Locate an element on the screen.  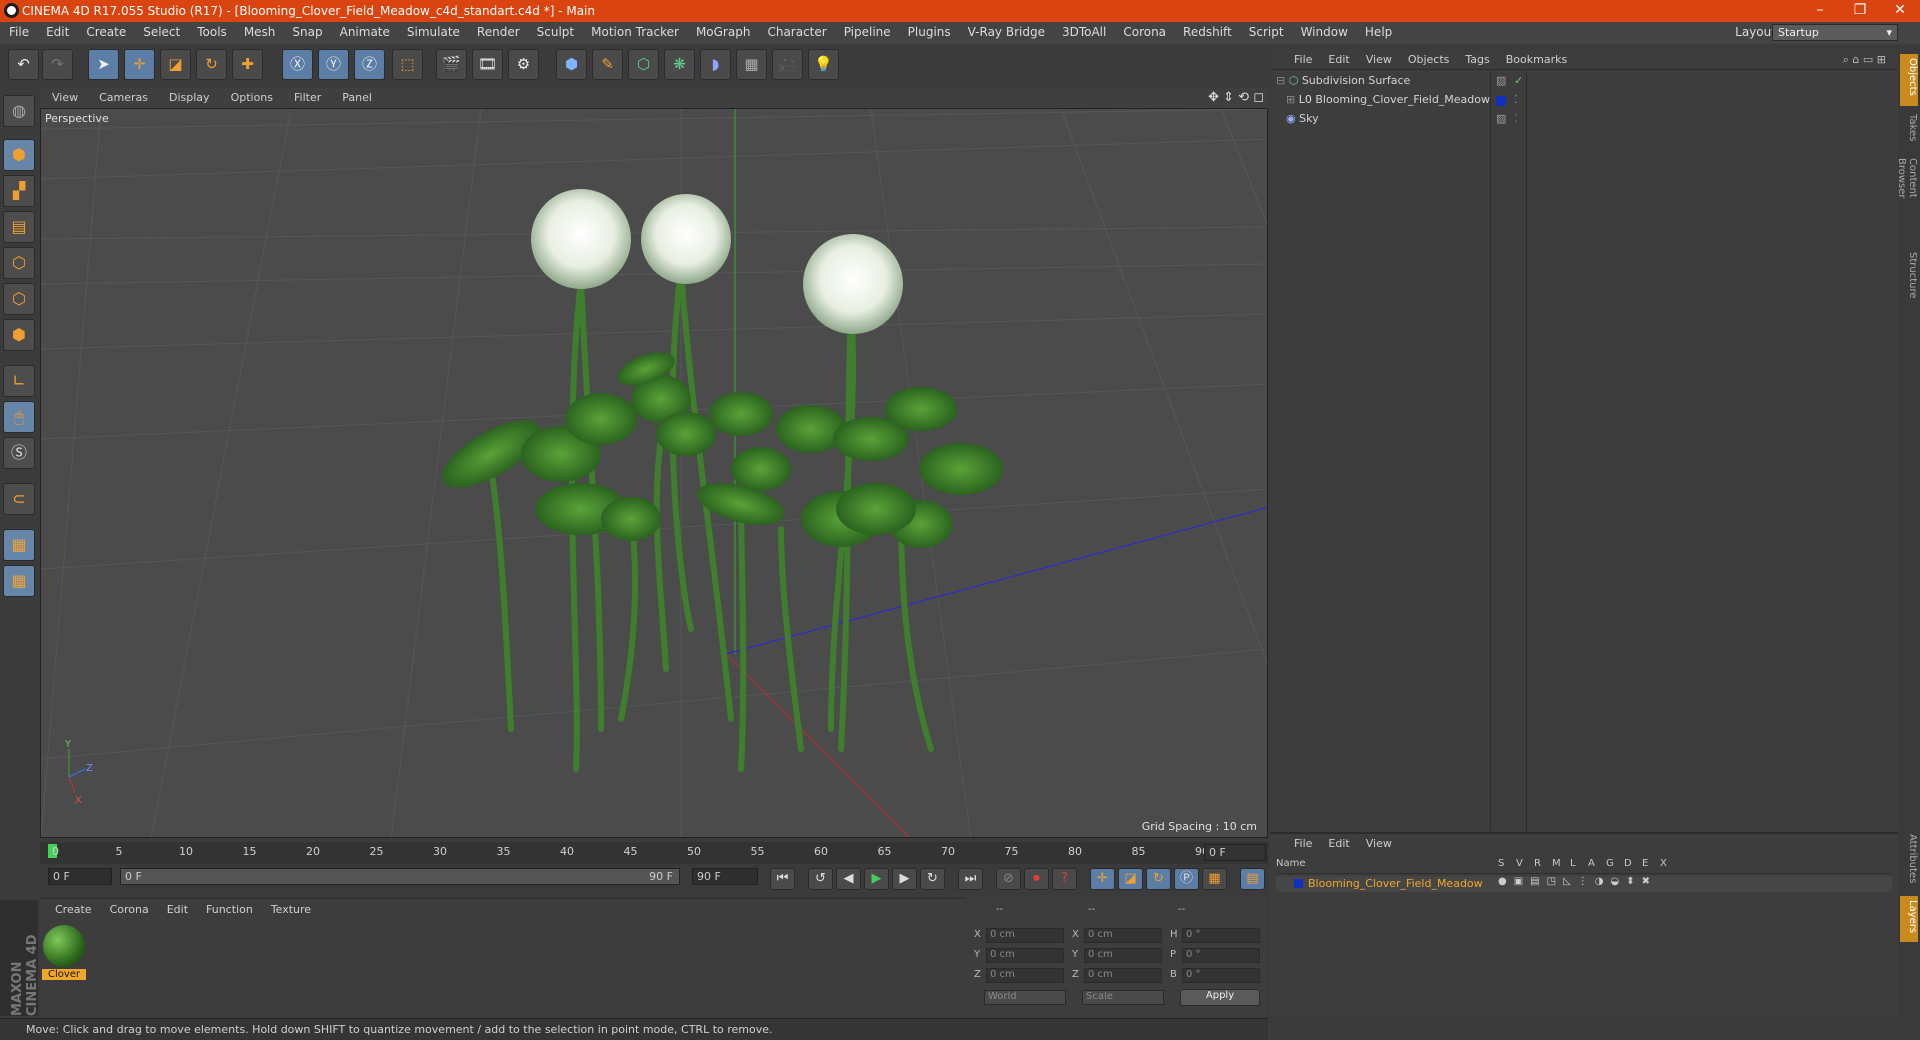
previous-frame-icon: ◀ is located at coordinates (848, 879).